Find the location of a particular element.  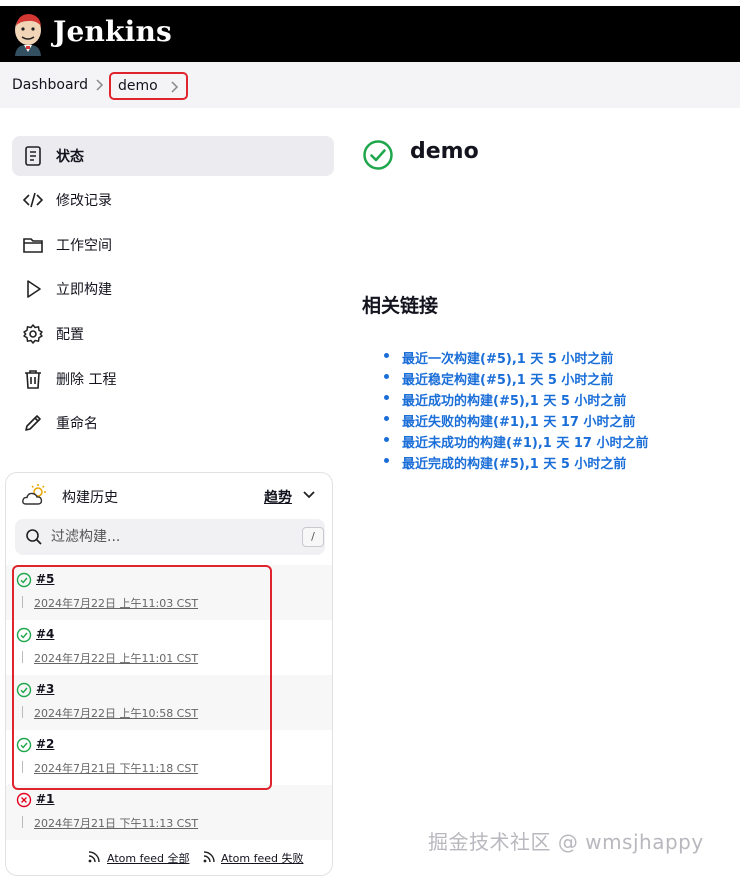

success-status-icon is located at coordinates (378, 155).